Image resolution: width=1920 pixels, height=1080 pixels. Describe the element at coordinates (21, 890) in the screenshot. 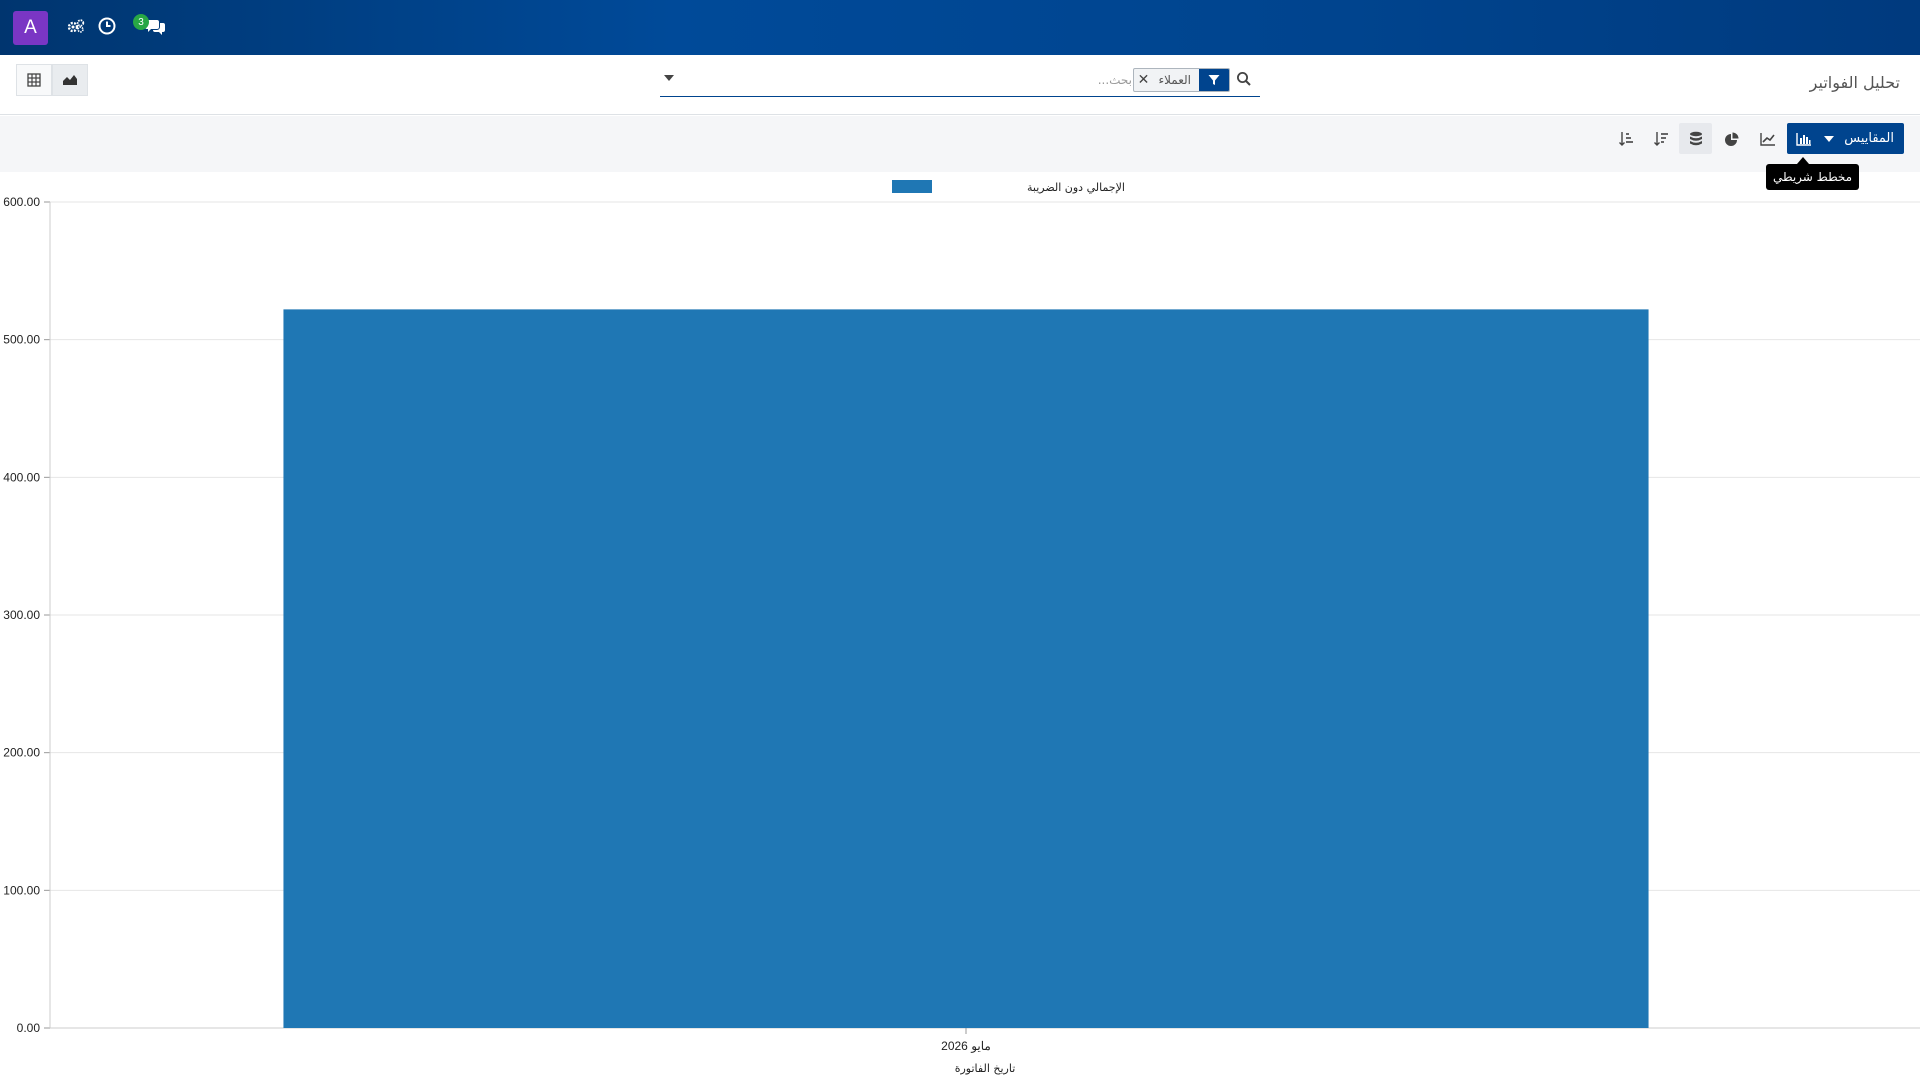

I see `y-tick-label: 100.00` at that location.